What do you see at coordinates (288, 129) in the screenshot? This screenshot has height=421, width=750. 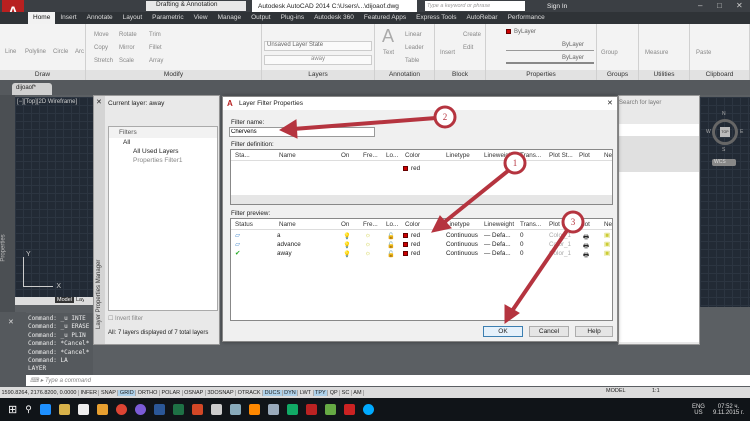 I see `arrow-2-head` at bounding box center [288, 129].